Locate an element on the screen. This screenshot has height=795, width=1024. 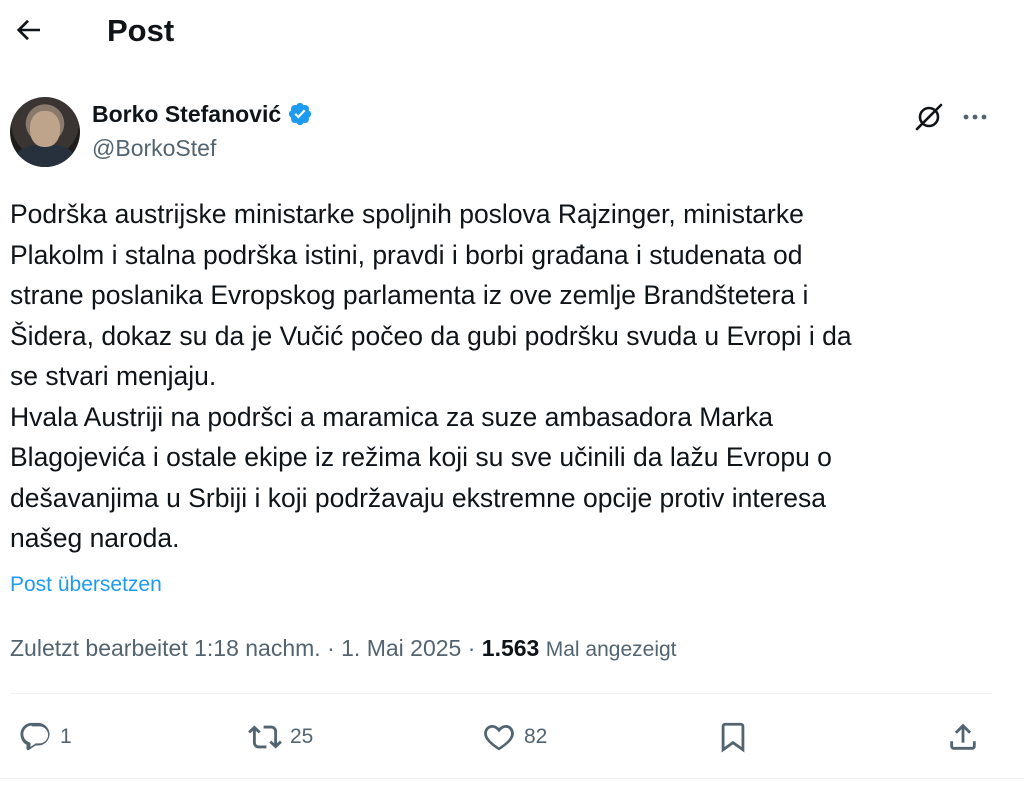
edited-time: Zuletzt bearbeitet 1:18 nachm. is located at coordinates (165, 648).